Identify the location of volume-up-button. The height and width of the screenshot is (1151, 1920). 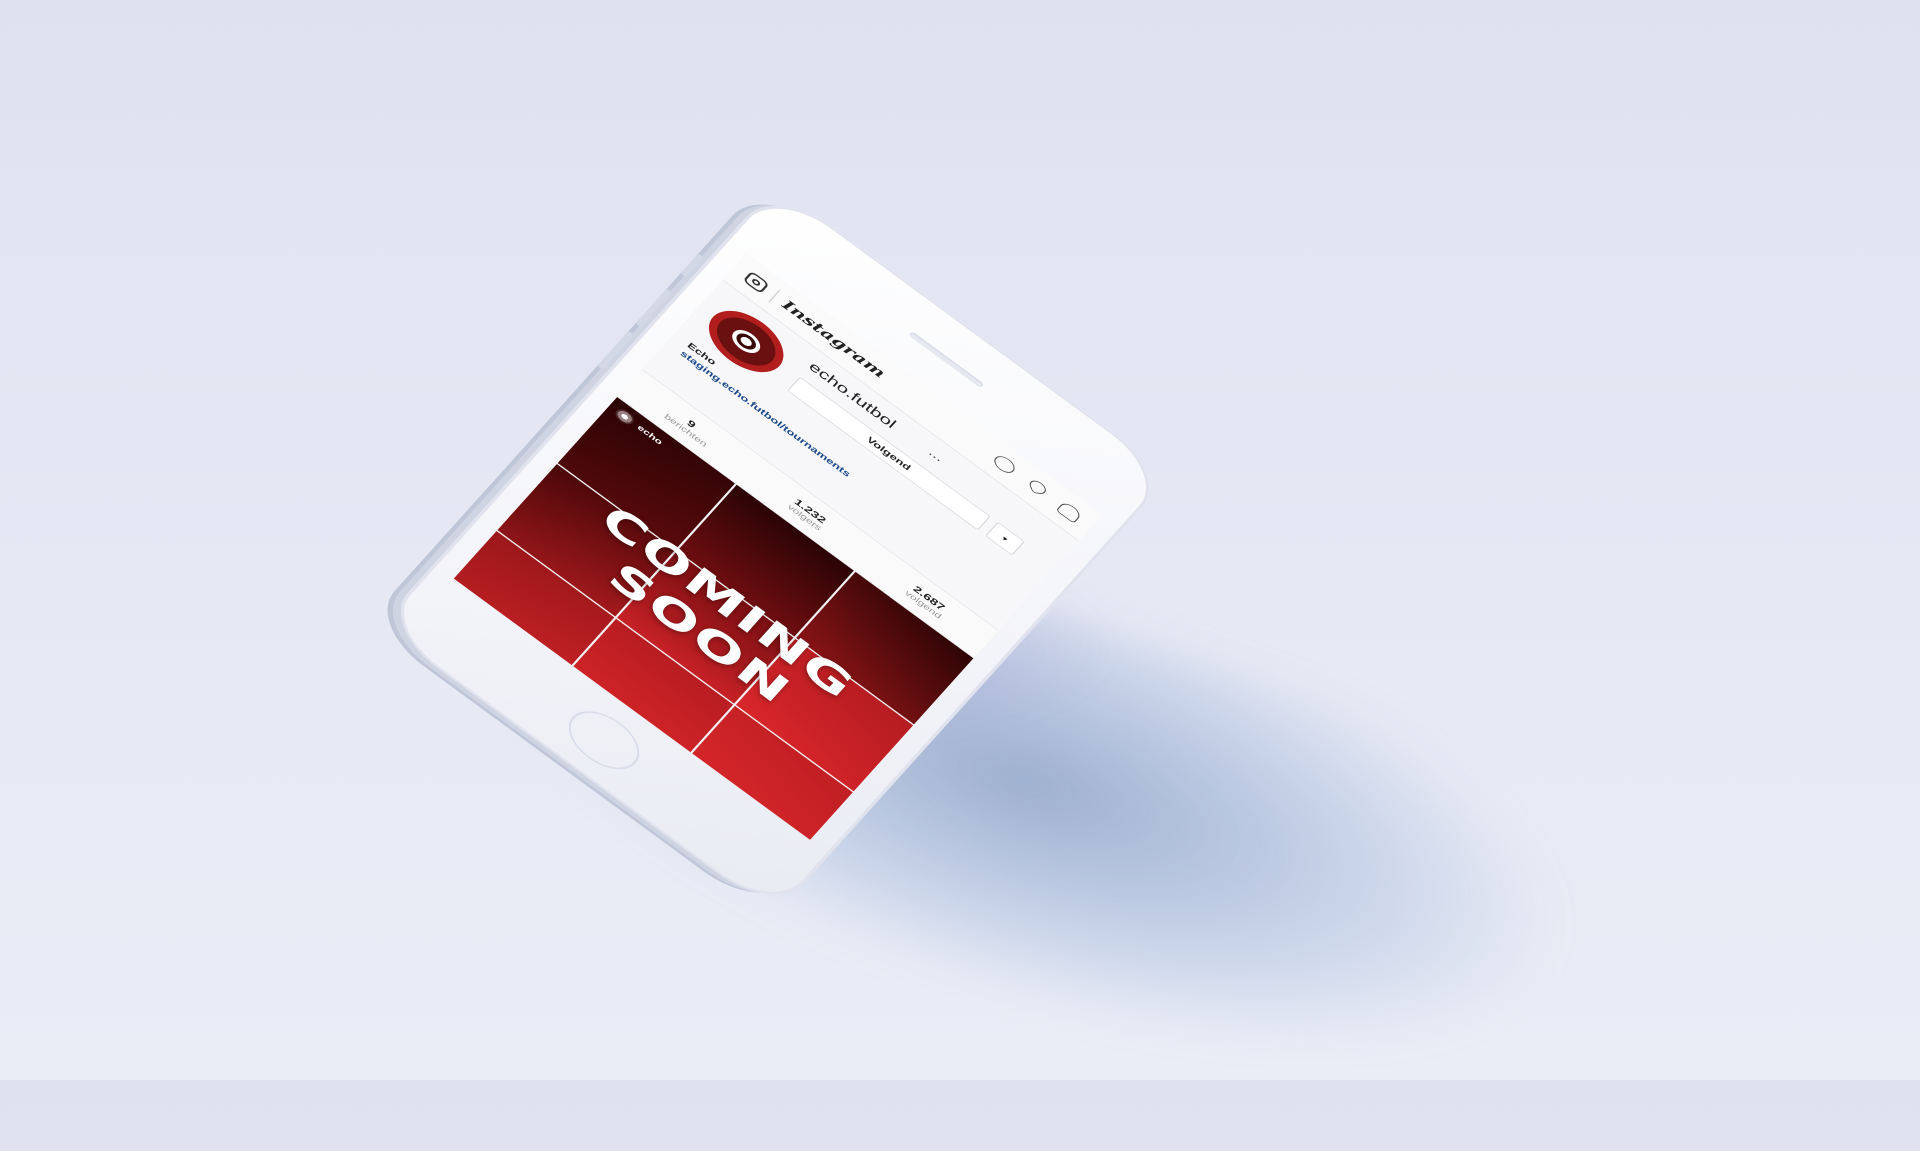
(654, 308).